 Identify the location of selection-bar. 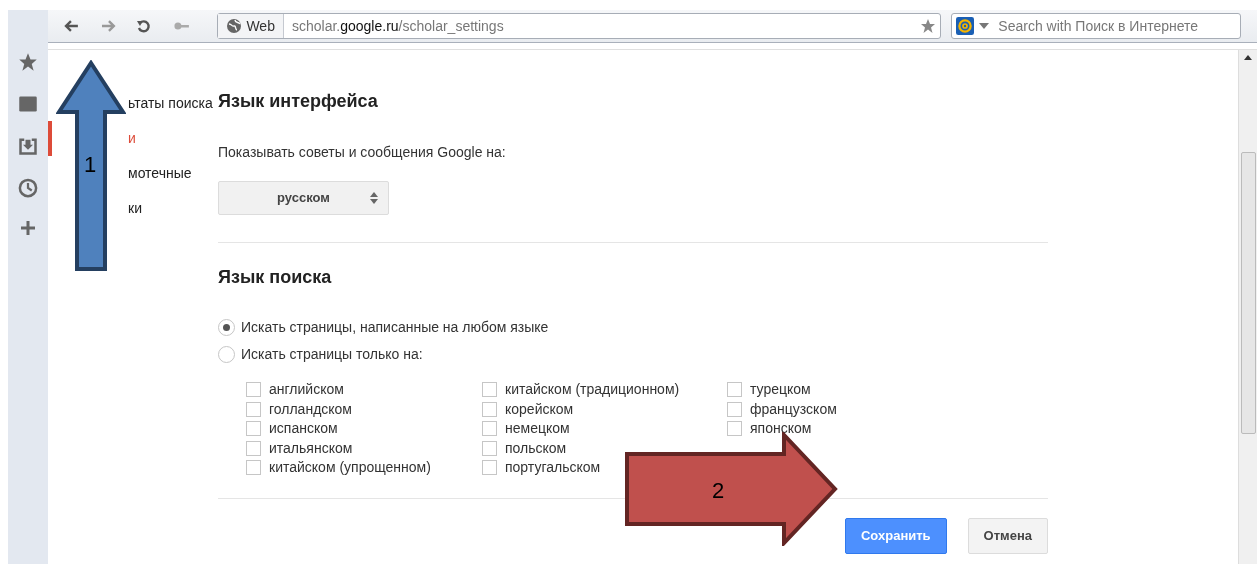
(50, 138).